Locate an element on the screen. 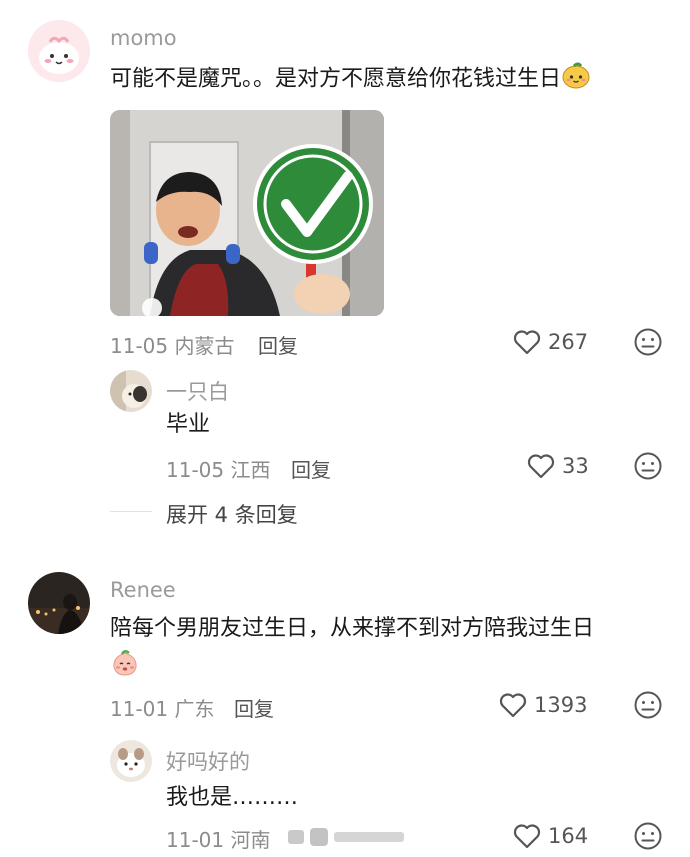  reply-button: 回复 is located at coordinates (254, 707).